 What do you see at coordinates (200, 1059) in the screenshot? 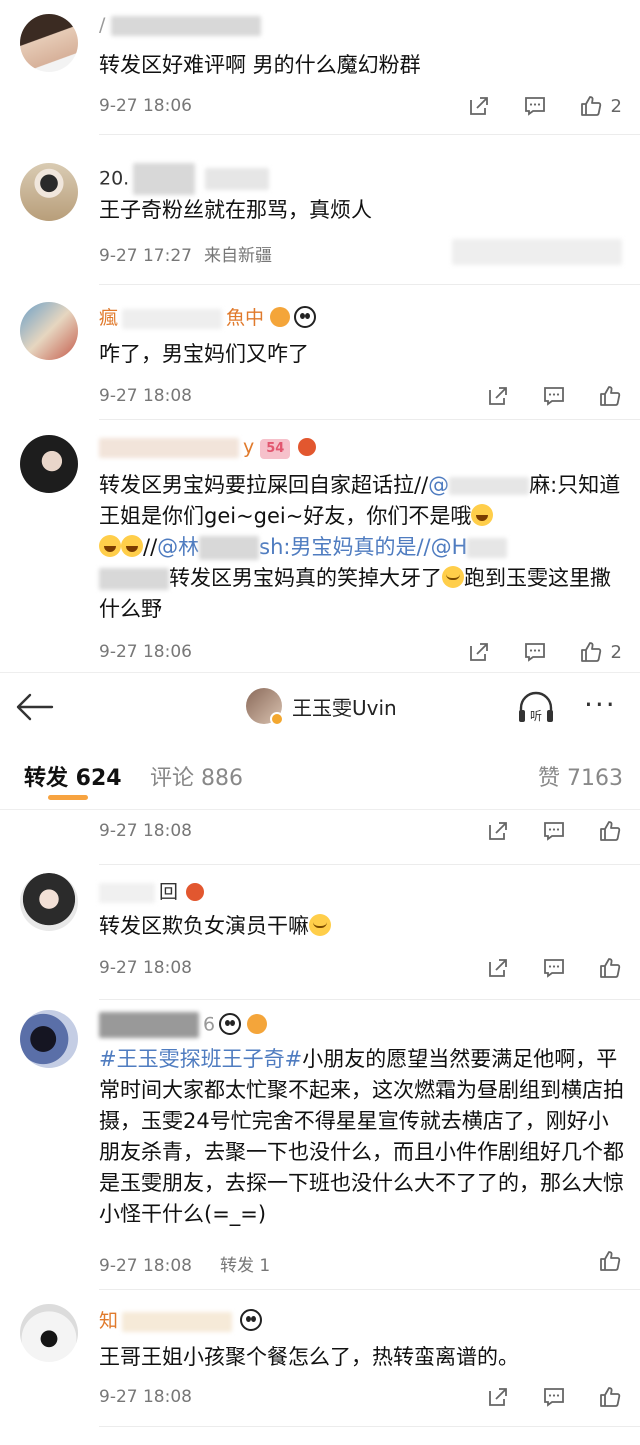
I see `topic-link: #王玉雯探班王子奇#` at bounding box center [200, 1059].